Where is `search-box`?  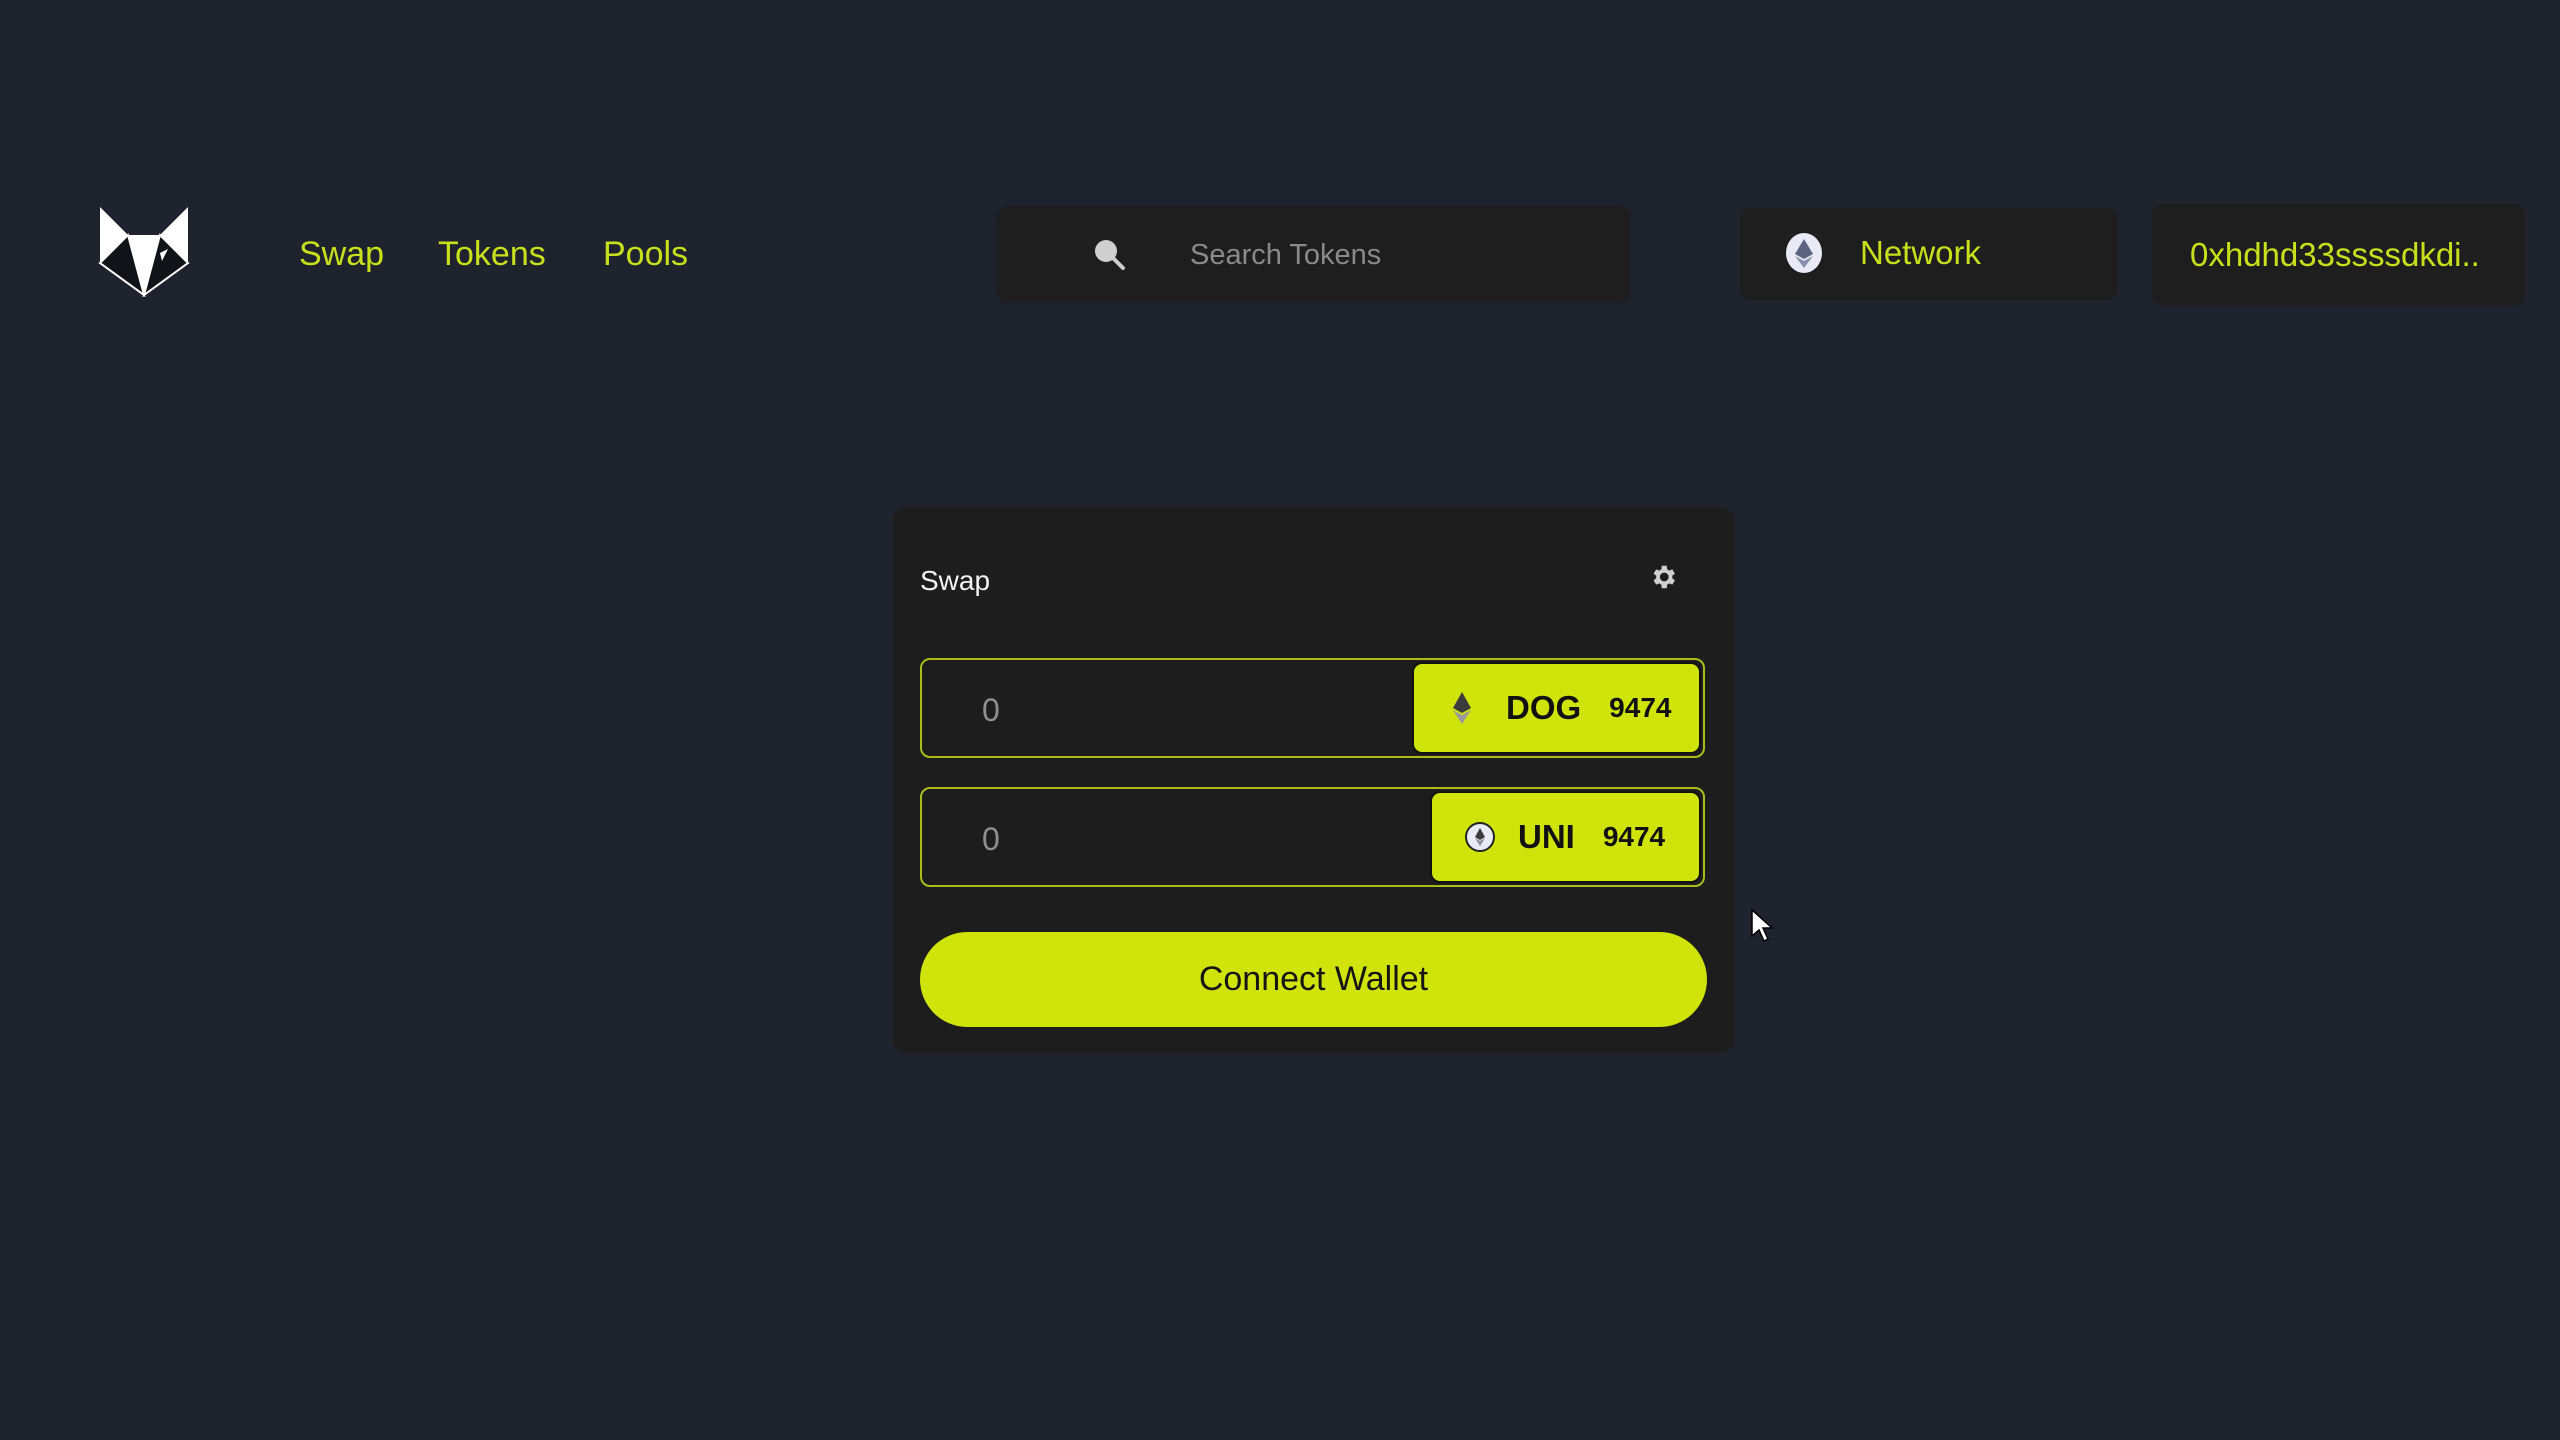 search-box is located at coordinates (1314, 254).